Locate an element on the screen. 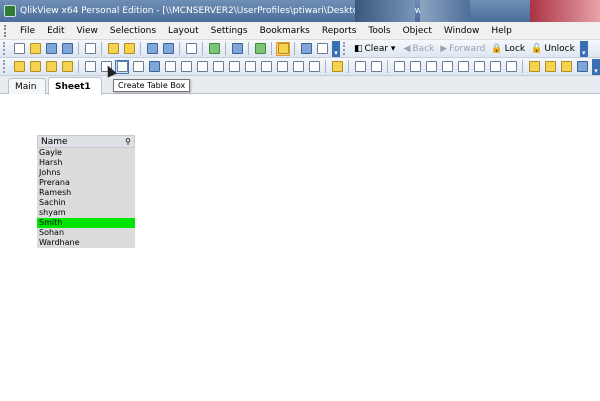 The image size is (600, 401). edit-module-icon is located at coordinates (566, 67).